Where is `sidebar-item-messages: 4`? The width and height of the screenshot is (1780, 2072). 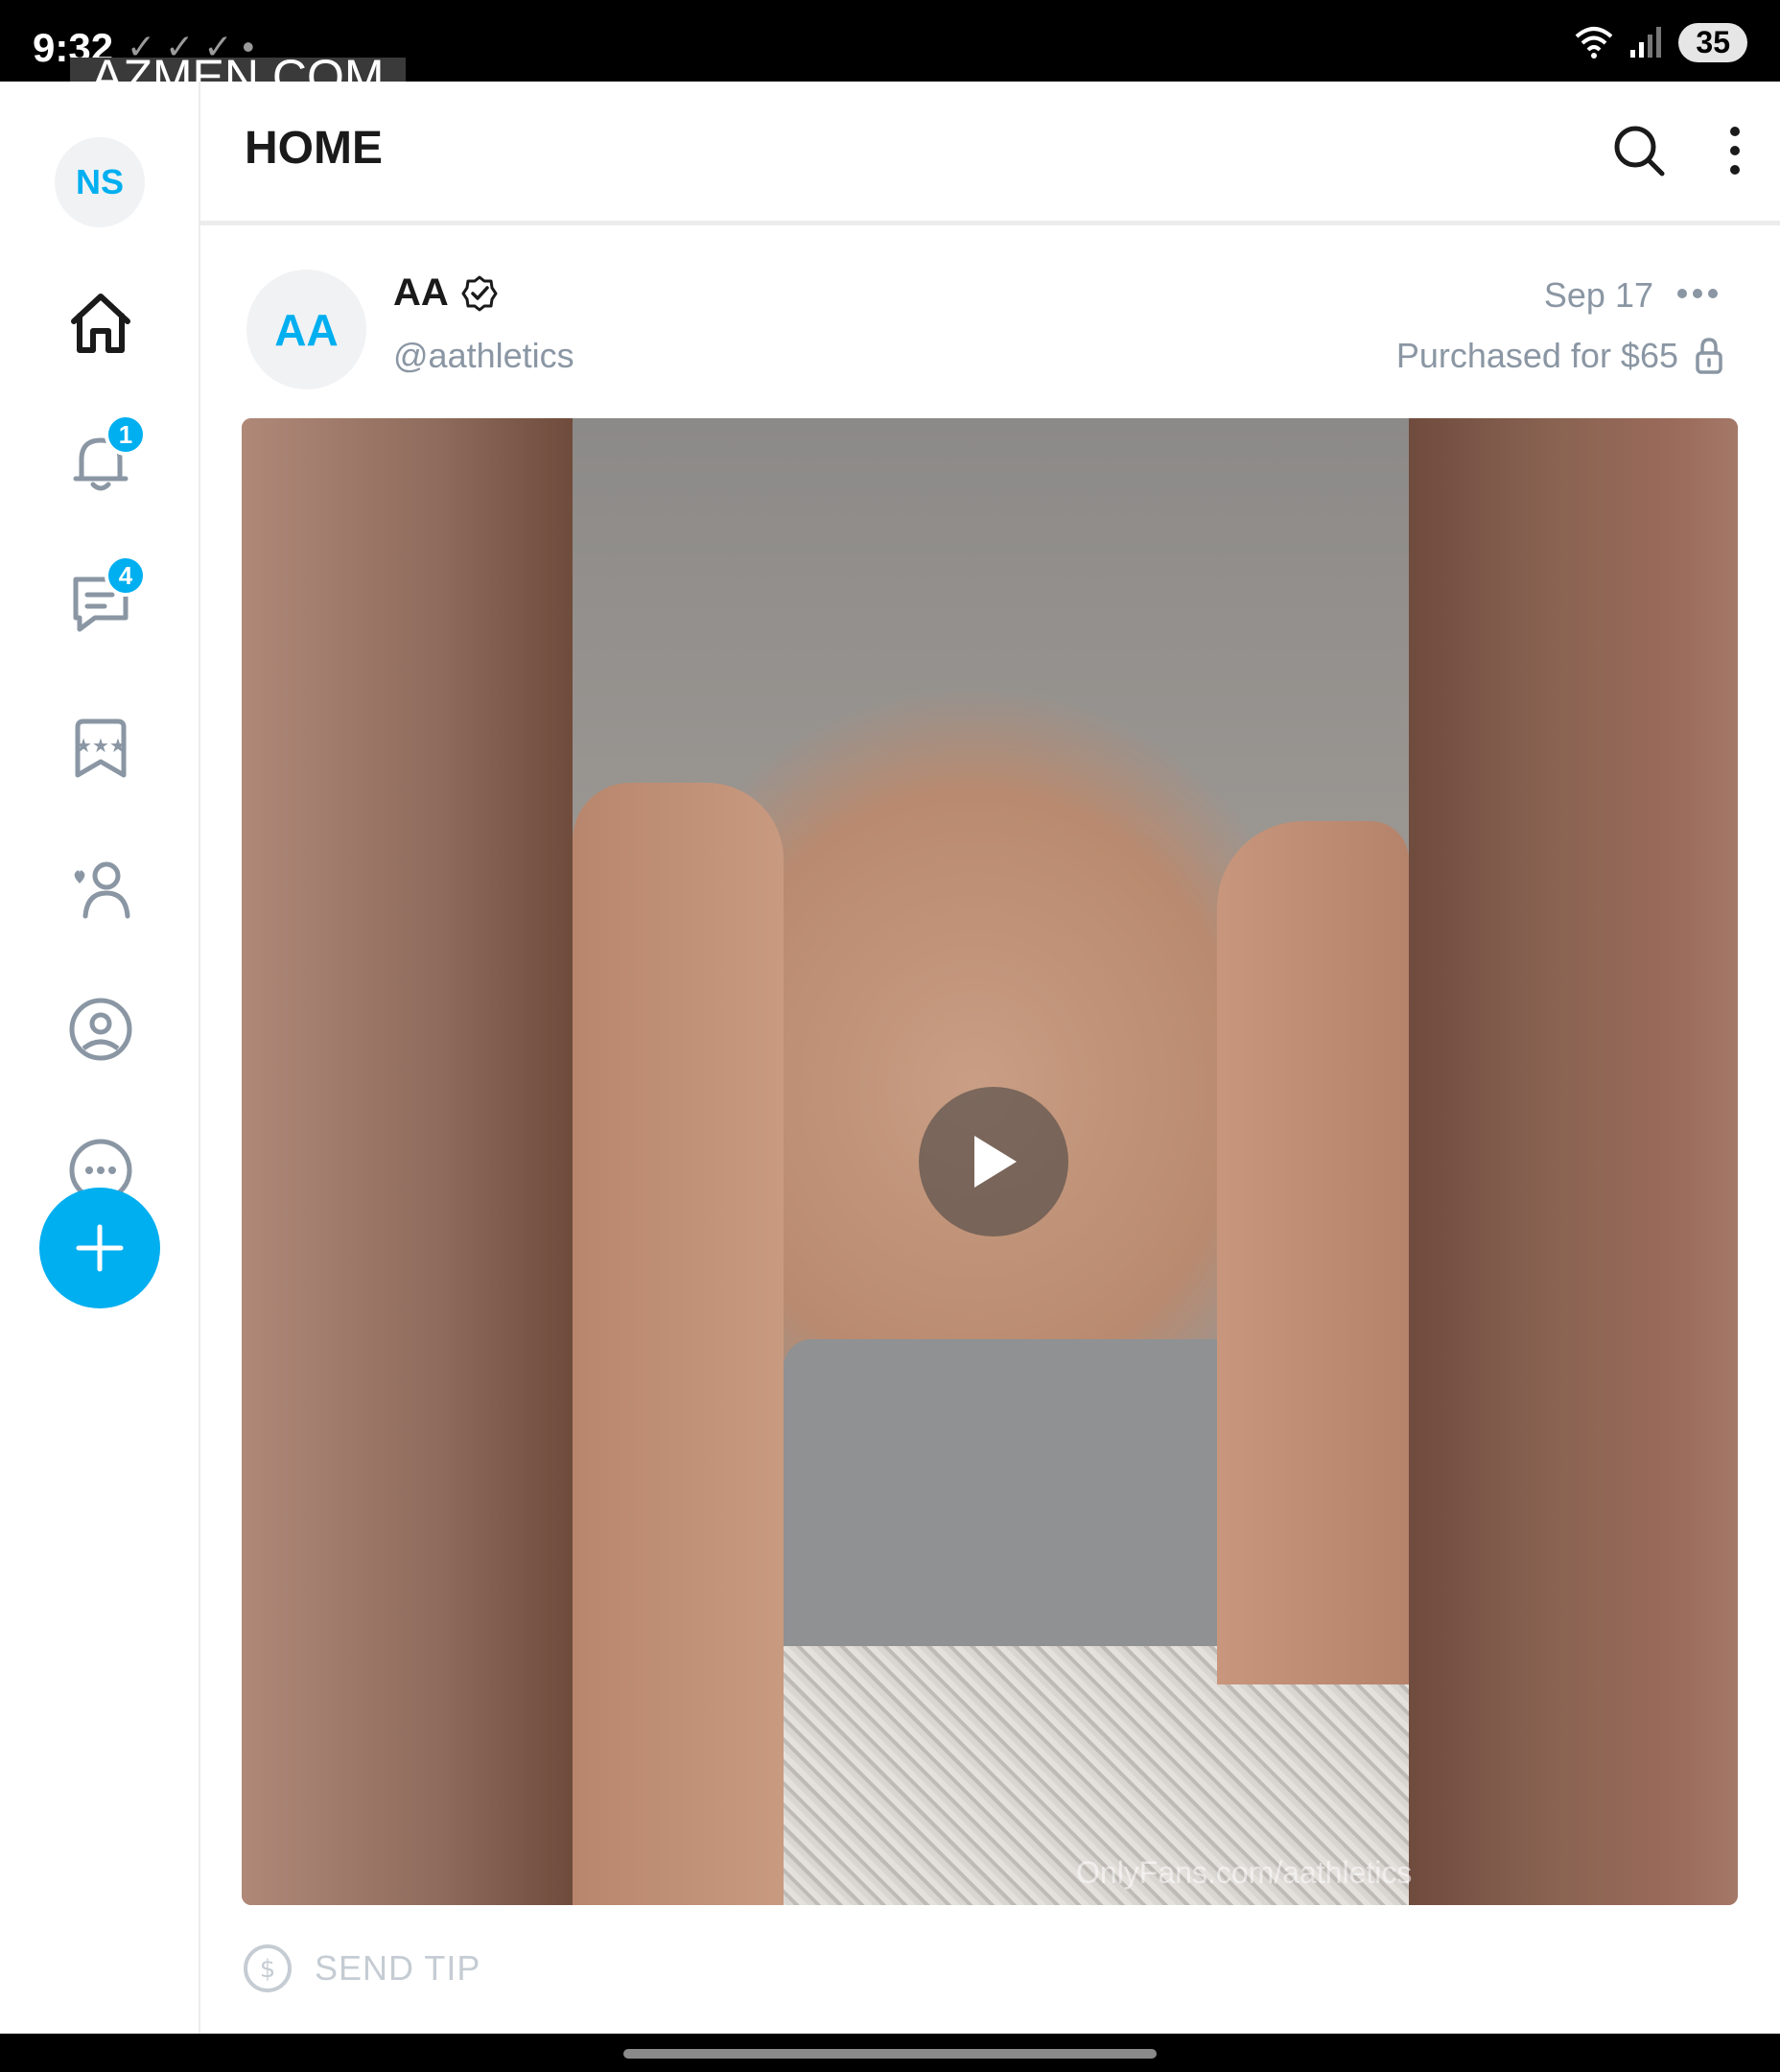 sidebar-item-messages: 4 is located at coordinates (104, 598).